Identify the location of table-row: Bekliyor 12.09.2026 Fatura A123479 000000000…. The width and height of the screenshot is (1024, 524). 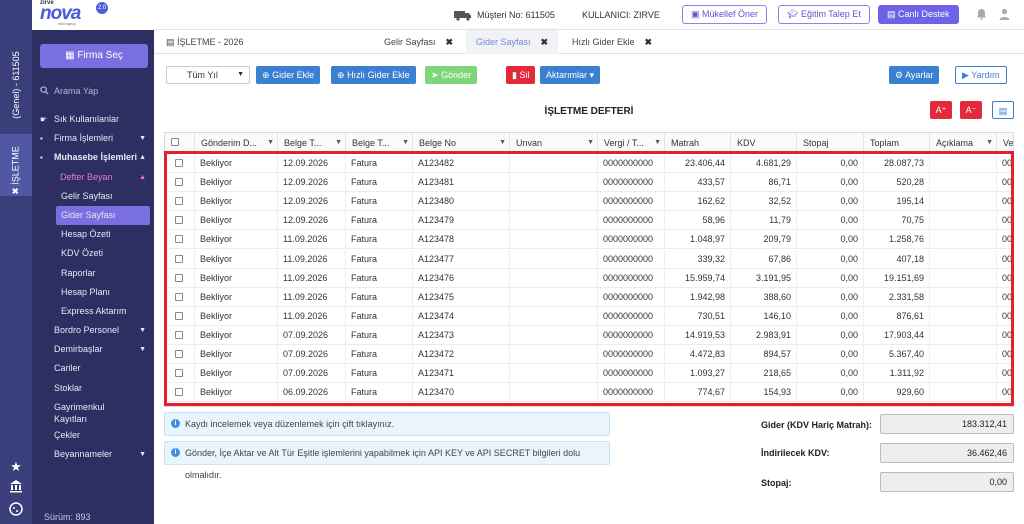
(589, 221).